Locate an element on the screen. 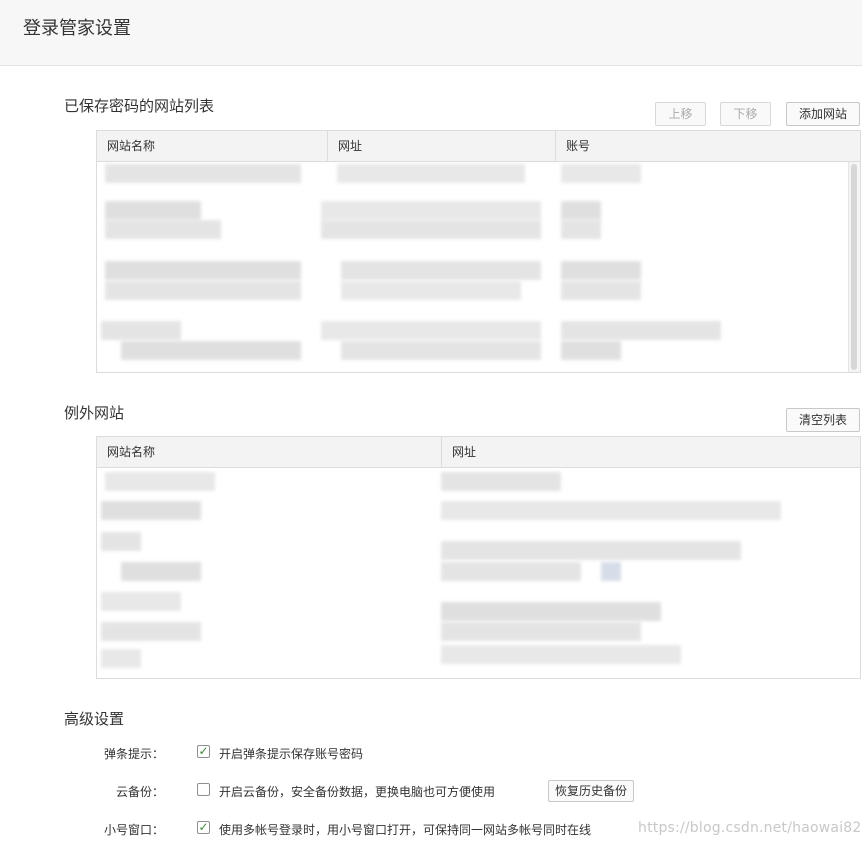 The width and height of the screenshot is (862, 847). advanced-settings-title: 高级设置 is located at coordinates (94, 719).